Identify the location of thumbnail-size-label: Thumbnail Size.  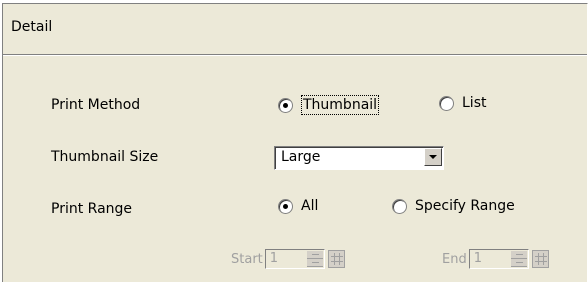
(105, 157).